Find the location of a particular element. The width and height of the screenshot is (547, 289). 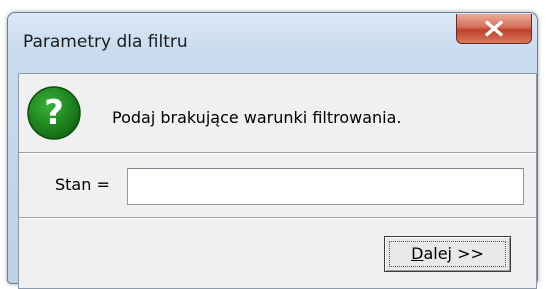

question-icon: ? is located at coordinates (54, 113).